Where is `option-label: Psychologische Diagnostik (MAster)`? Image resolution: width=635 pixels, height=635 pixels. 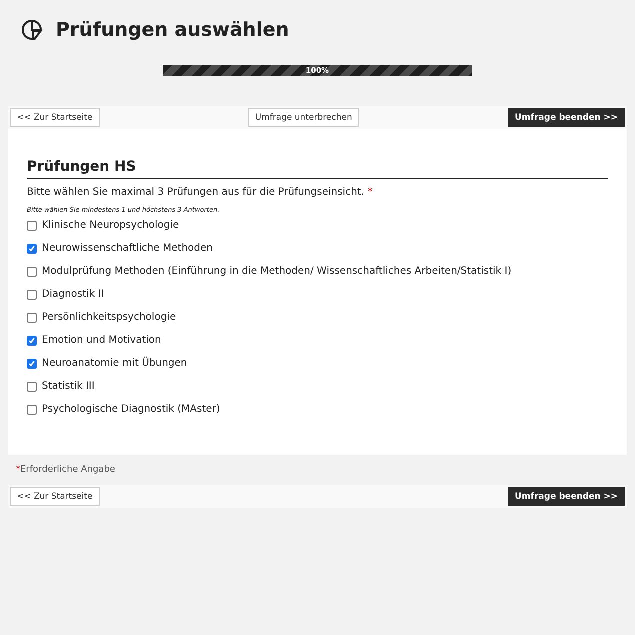
option-label: Psychologische Diagnostik (MAster) is located at coordinates (131, 409).